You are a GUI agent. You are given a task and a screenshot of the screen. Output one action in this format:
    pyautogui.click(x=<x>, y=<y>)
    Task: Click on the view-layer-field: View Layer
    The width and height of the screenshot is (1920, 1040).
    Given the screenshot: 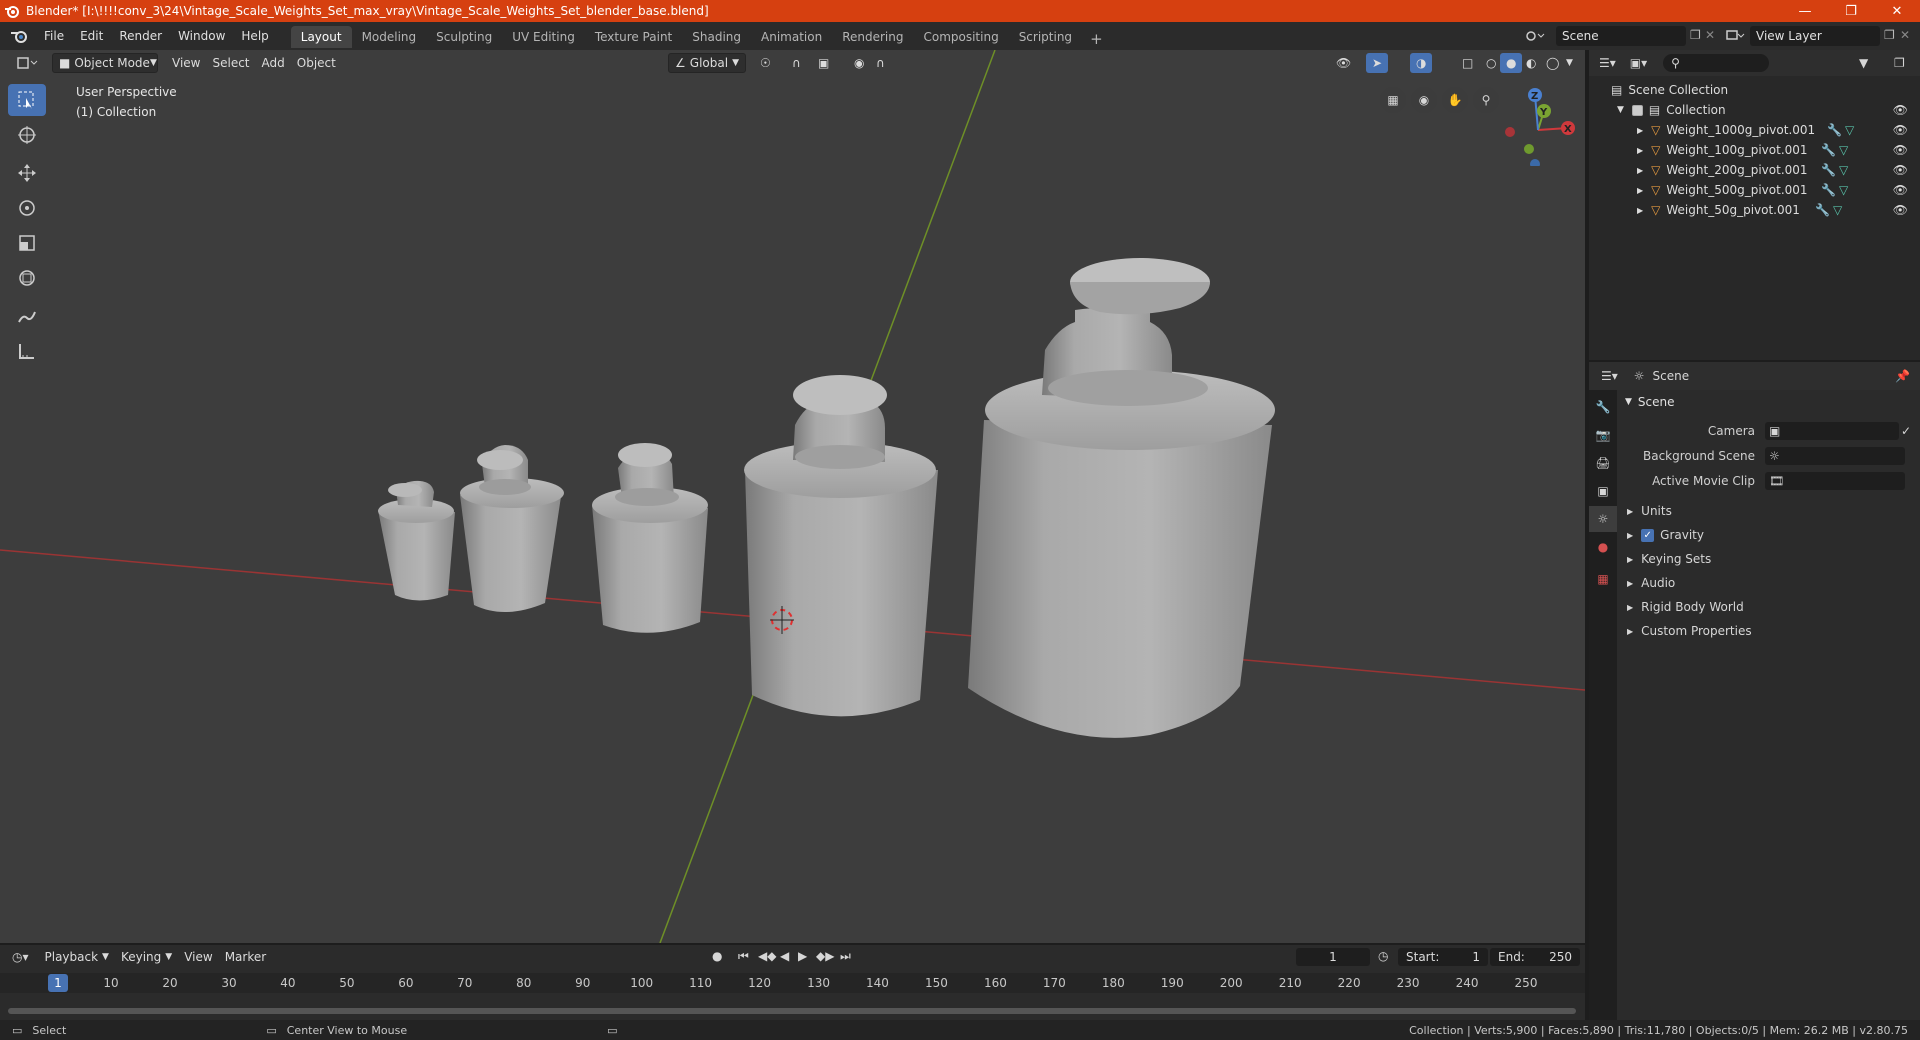 What is the action you would take?
    pyautogui.click(x=1815, y=36)
    